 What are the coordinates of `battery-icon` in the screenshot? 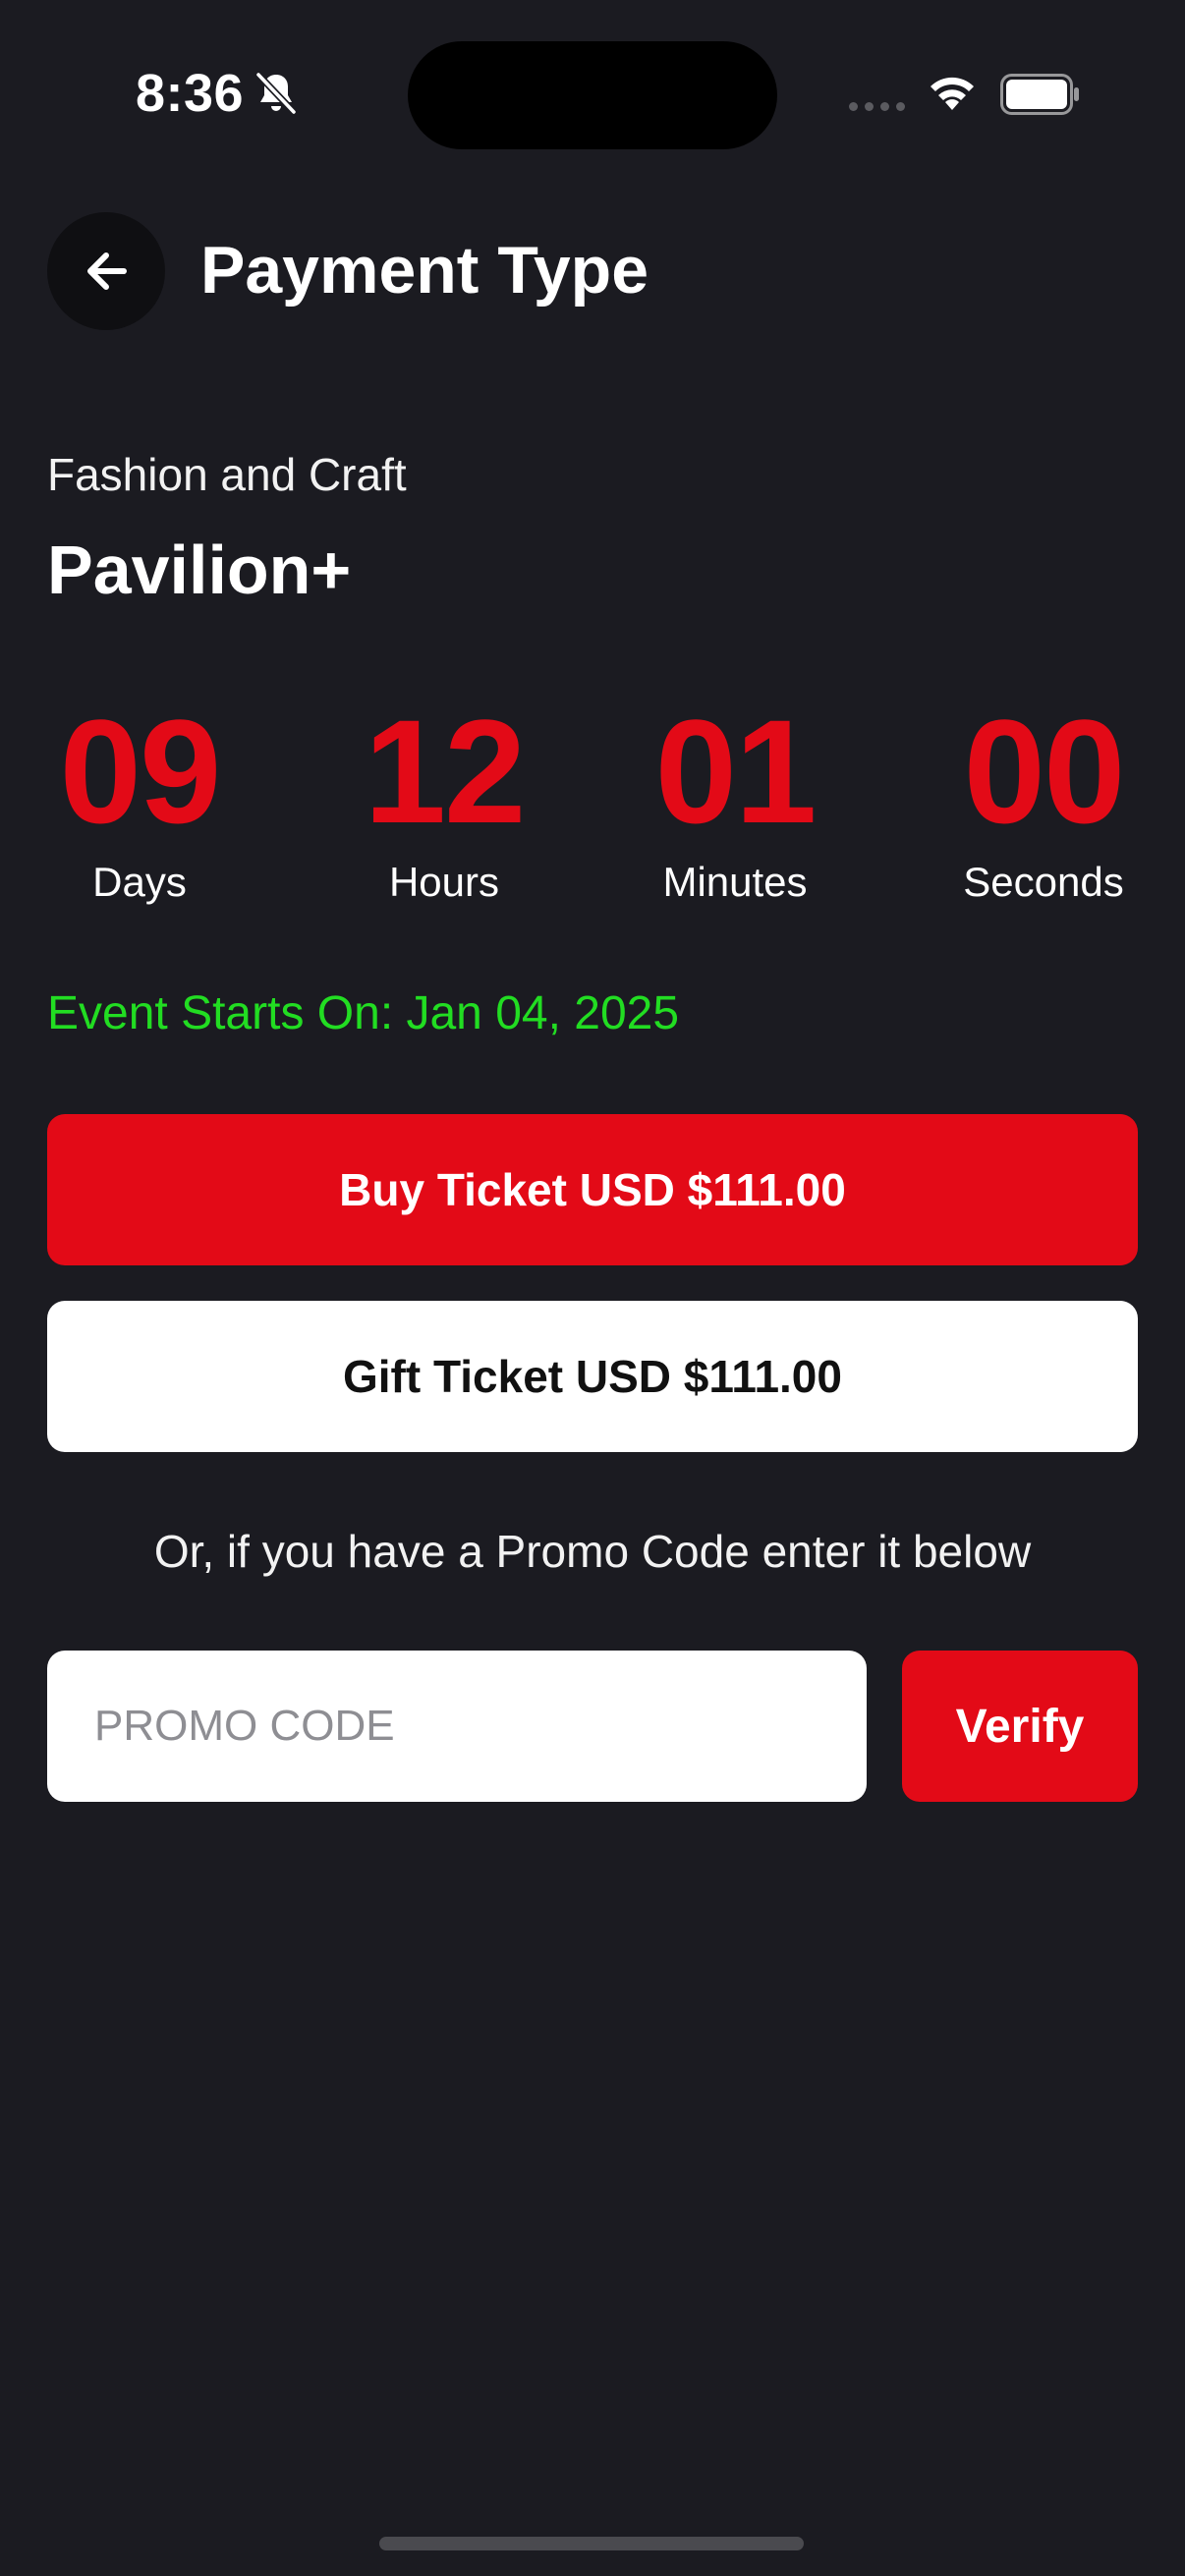 It's located at (1040, 94).